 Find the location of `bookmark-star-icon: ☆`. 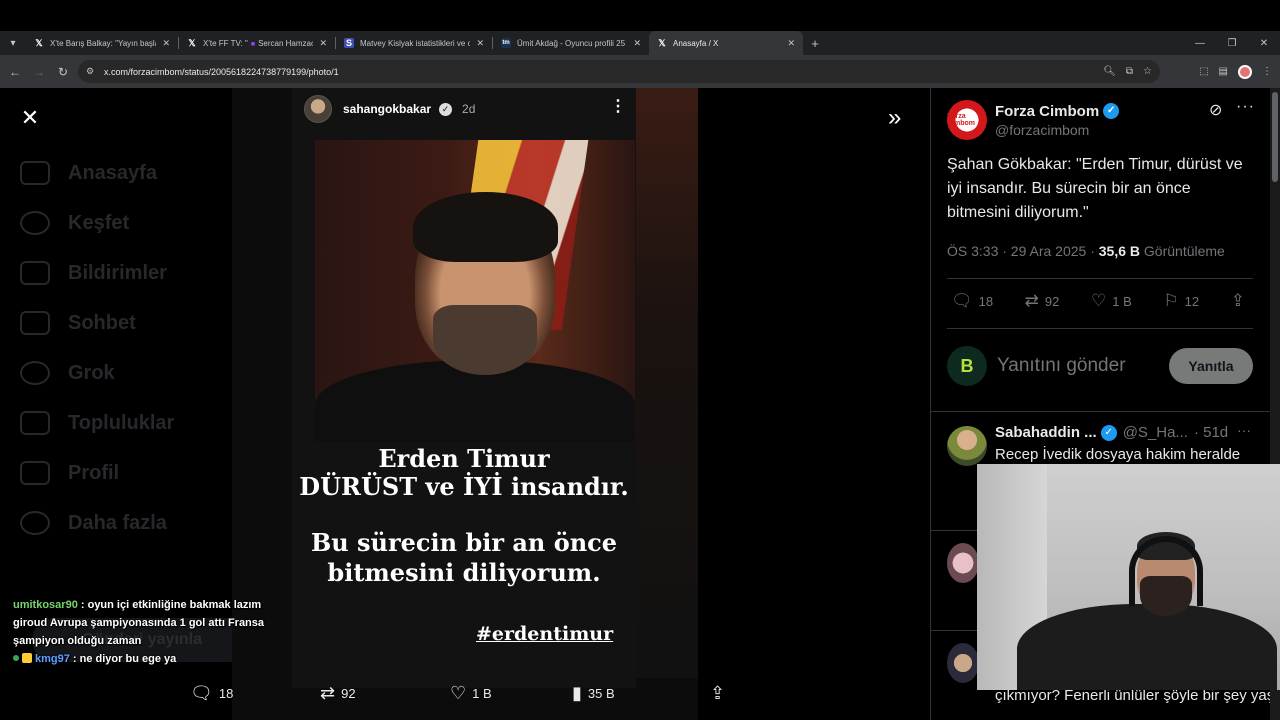

bookmark-star-icon: ☆ is located at coordinates (1147, 71).